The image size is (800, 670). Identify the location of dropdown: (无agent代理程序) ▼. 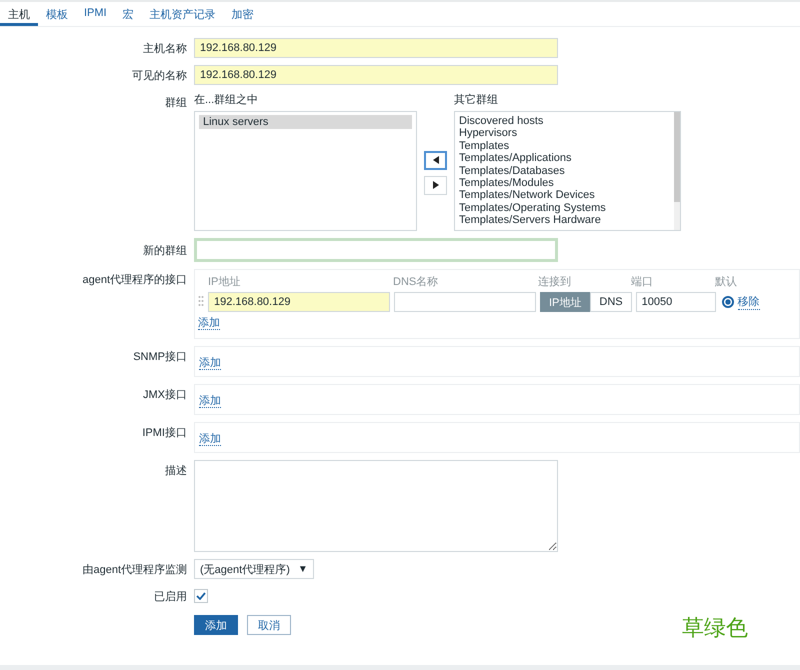
(254, 569).